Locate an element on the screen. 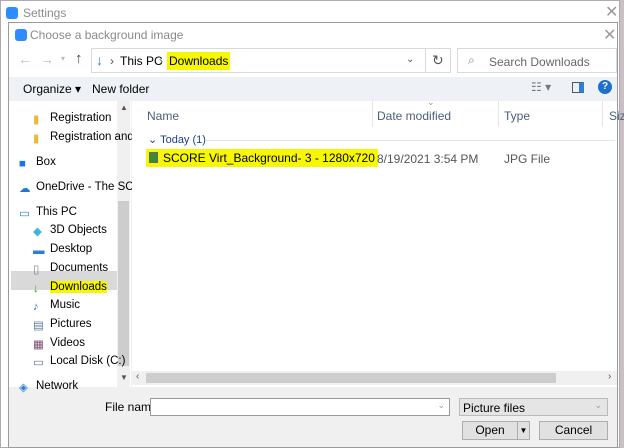 This screenshot has height=448, width=624. disk-icon: ▭ is located at coordinates (38, 363).